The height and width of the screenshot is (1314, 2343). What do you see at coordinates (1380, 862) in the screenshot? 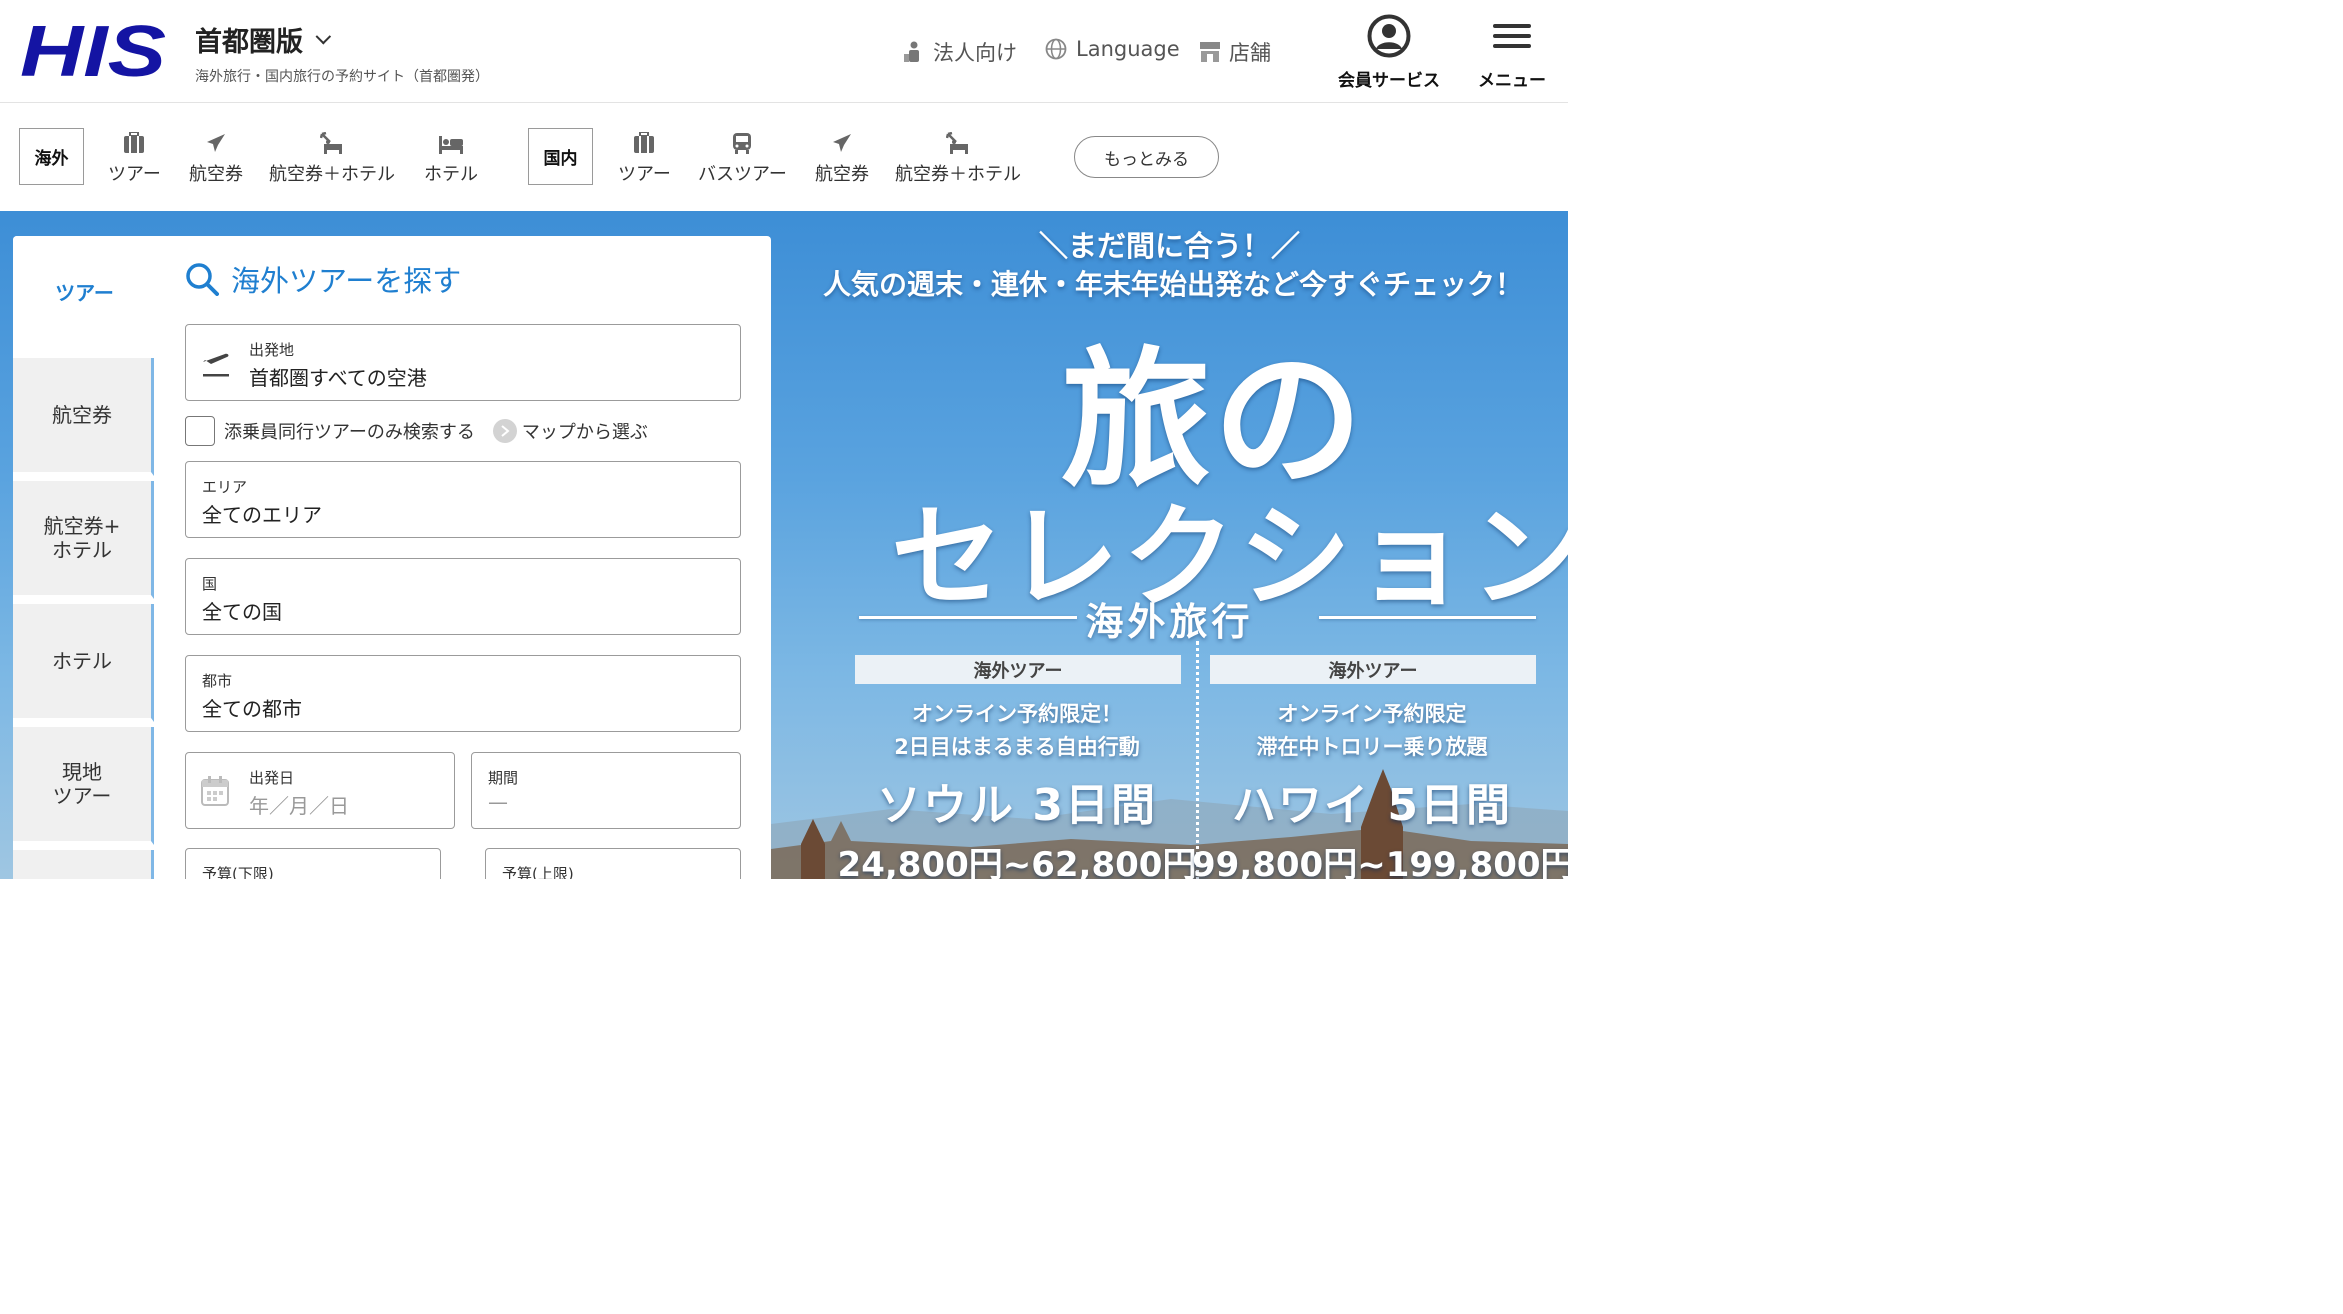
I see `offer-price: 99,800円~199,800円` at bounding box center [1380, 862].